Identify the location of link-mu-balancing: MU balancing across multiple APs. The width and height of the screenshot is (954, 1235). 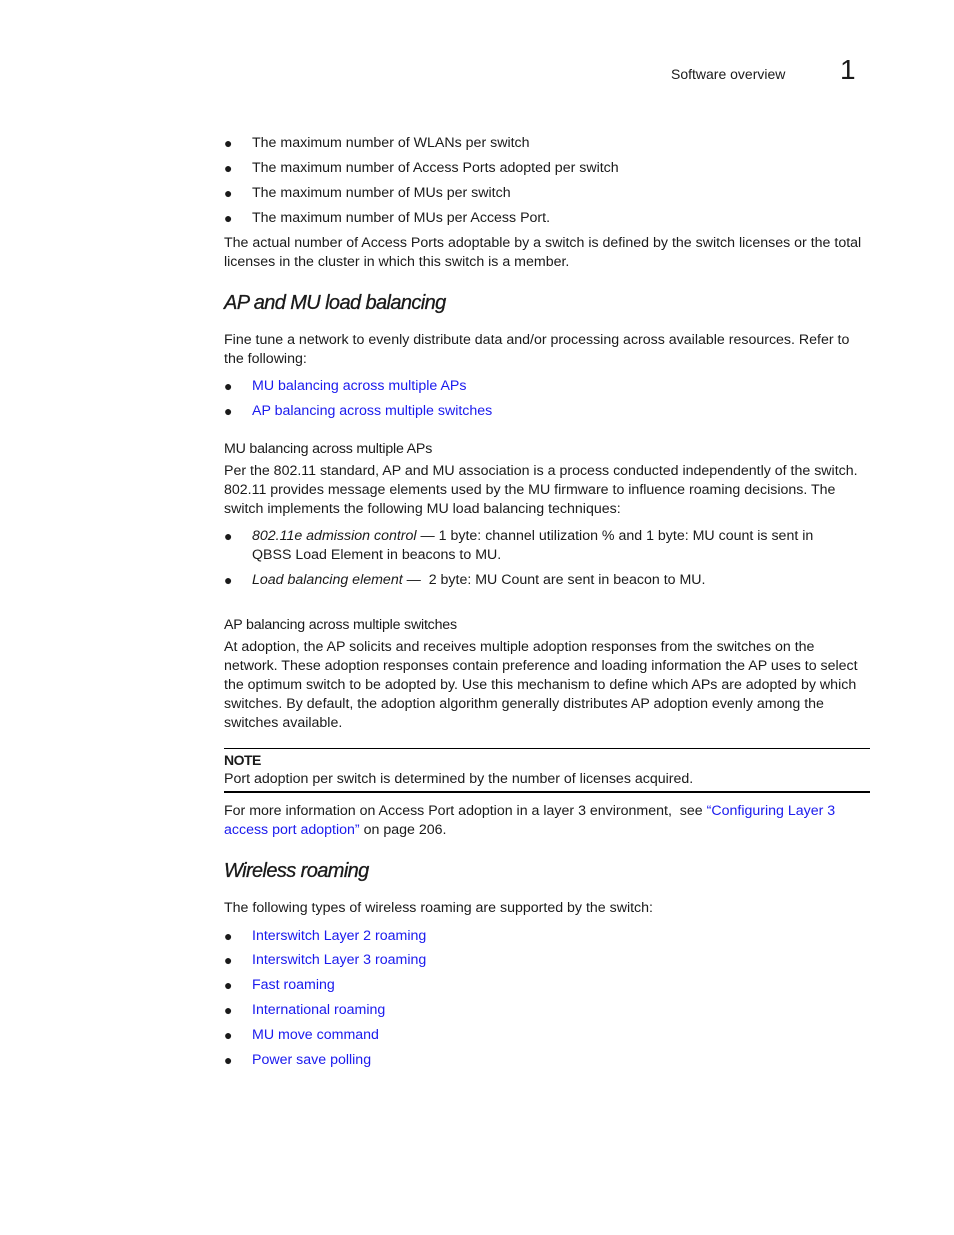
(359, 386).